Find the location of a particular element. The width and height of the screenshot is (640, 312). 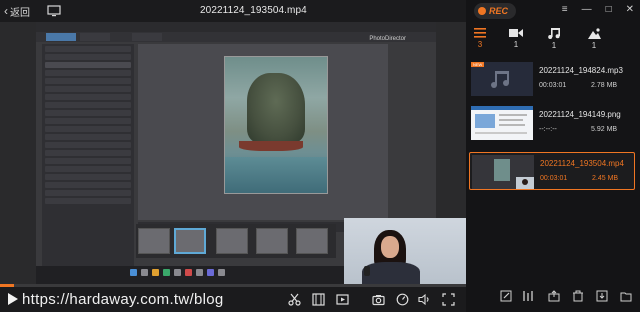

filter-tab-all: 3 is located at coordinates (480, 38).